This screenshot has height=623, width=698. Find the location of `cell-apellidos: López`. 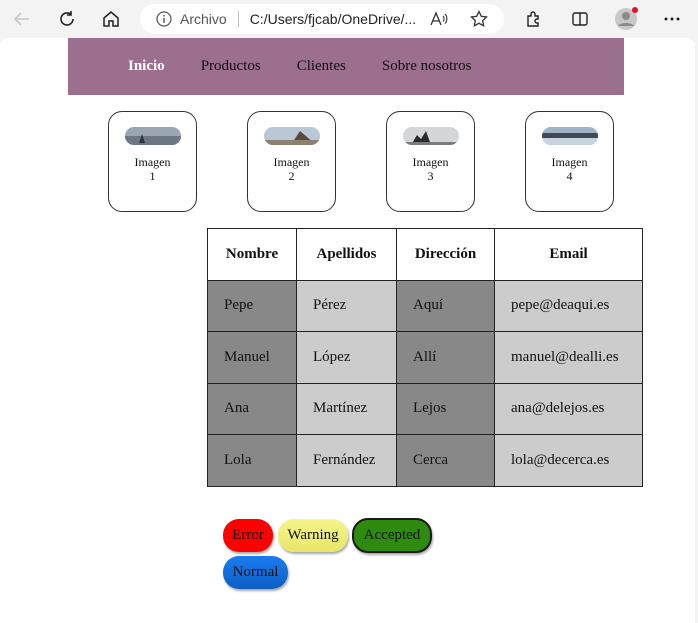

cell-apellidos: López is located at coordinates (346, 357).